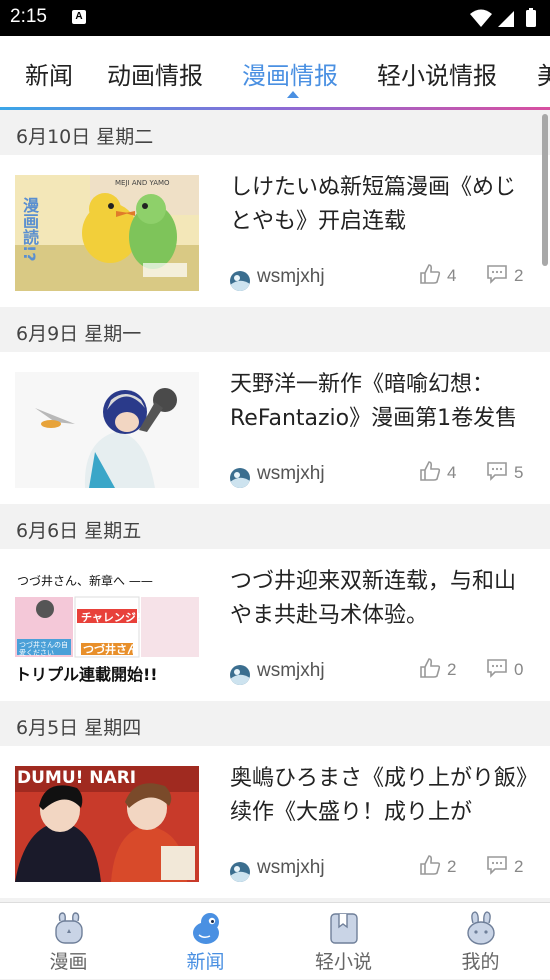  Describe the element at coordinates (107, 824) in the screenshot. I see `news-thumbnail: DUMU! NARI` at that location.